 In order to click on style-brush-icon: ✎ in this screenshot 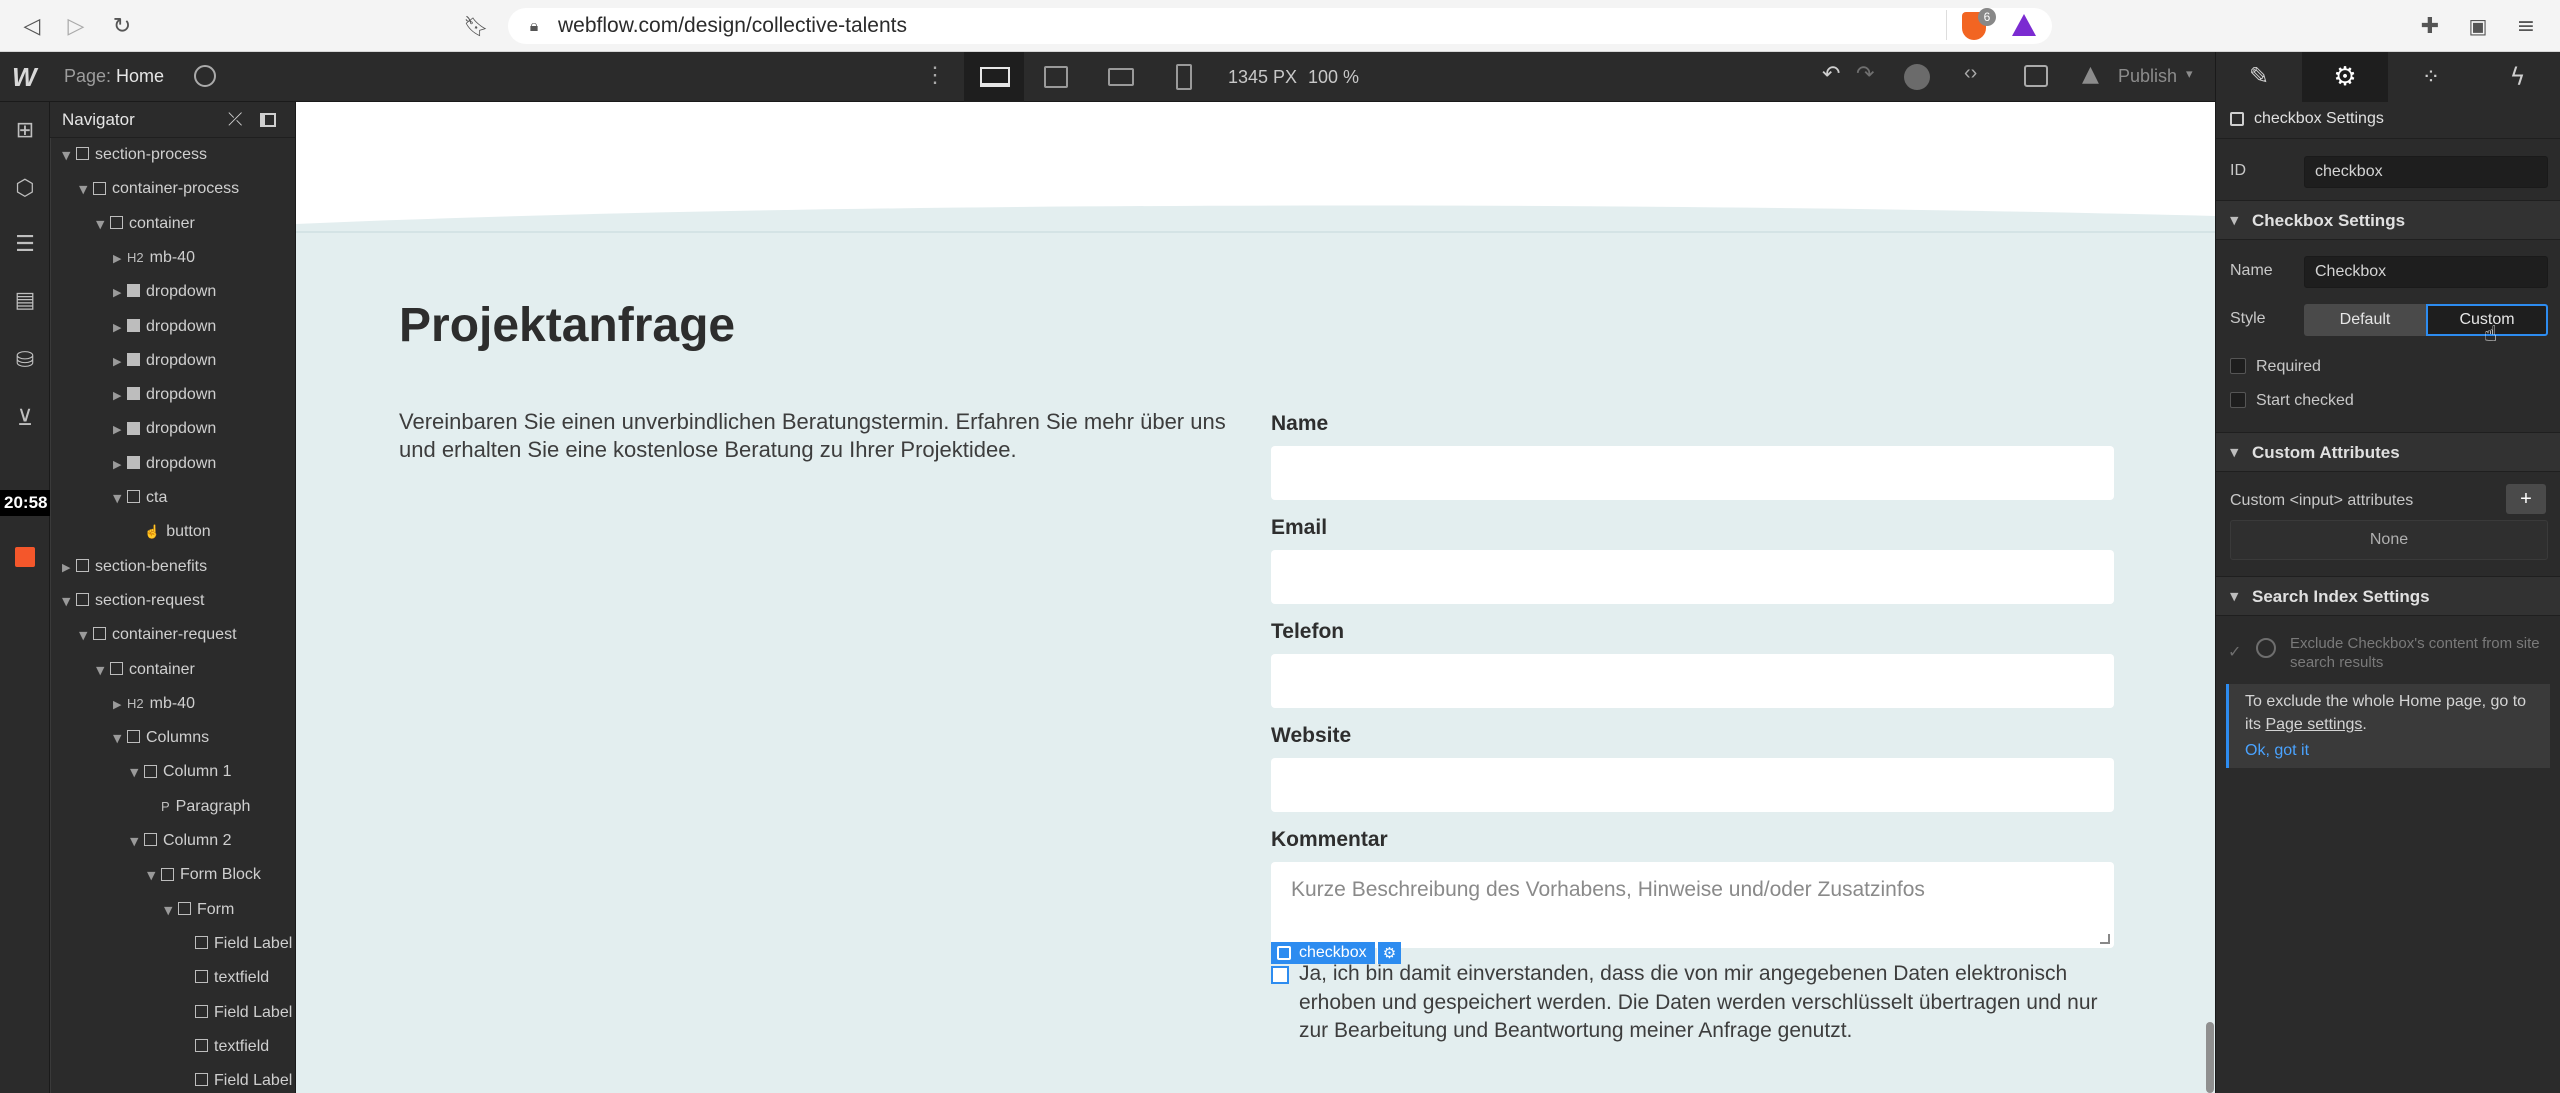, I will do `click(2259, 77)`.